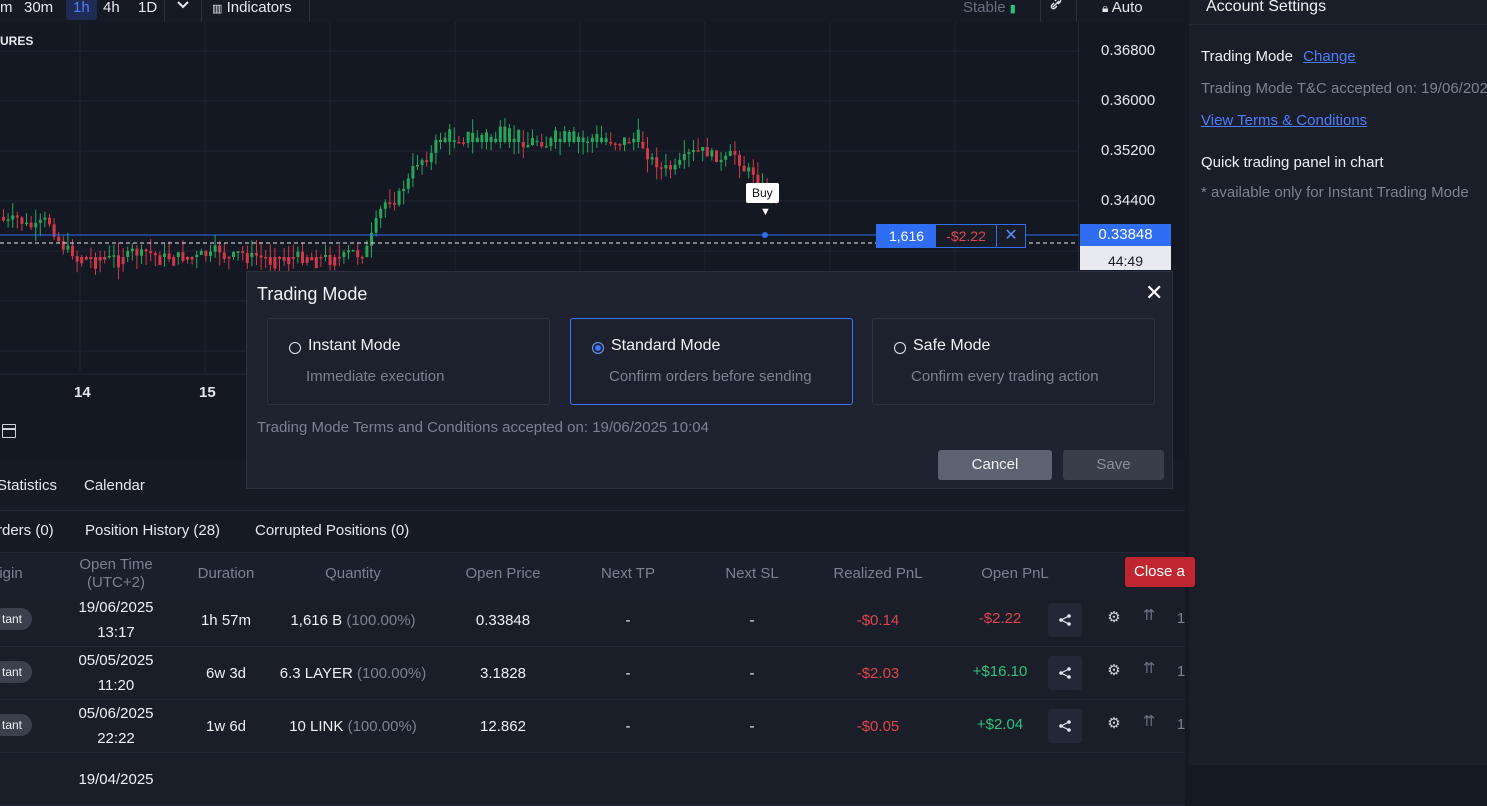  What do you see at coordinates (226, 574) in the screenshot?
I see `col-duration: Duration` at bounding box center [226, 574].